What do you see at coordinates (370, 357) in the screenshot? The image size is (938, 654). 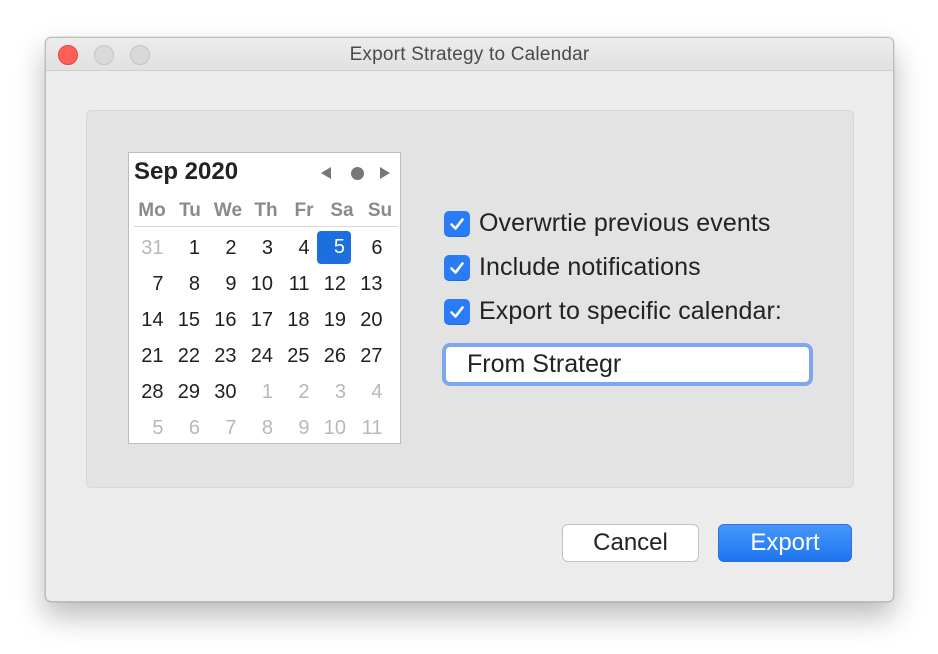 I see `calendar-day: 27` at bounding box center [370, 357].